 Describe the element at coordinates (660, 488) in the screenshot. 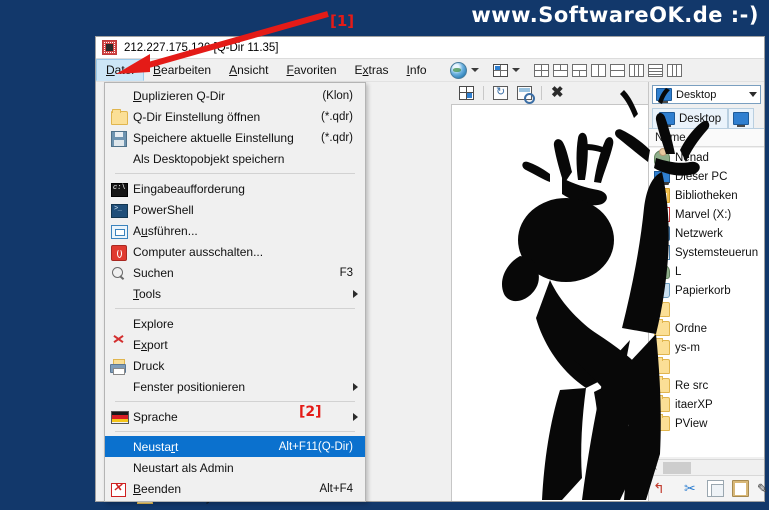

I see `undo-icon: ↰` at that location.